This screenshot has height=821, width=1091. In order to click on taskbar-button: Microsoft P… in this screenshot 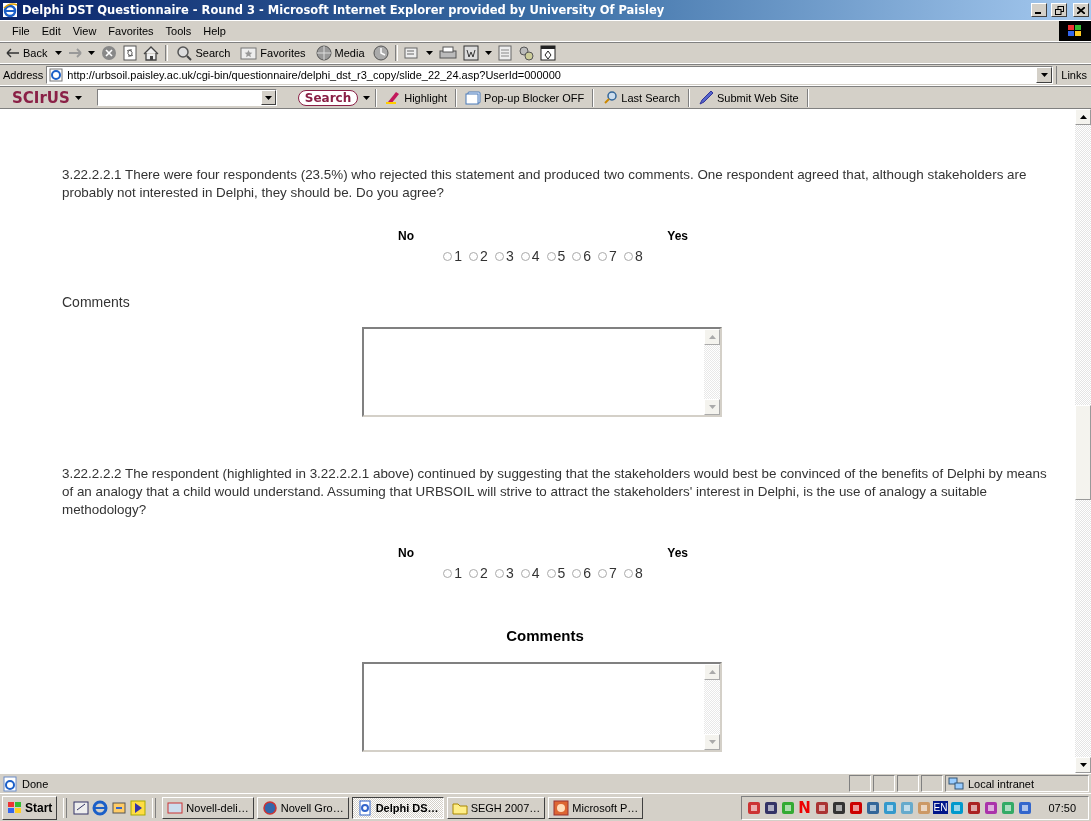, I will do `click(596, 807)`.